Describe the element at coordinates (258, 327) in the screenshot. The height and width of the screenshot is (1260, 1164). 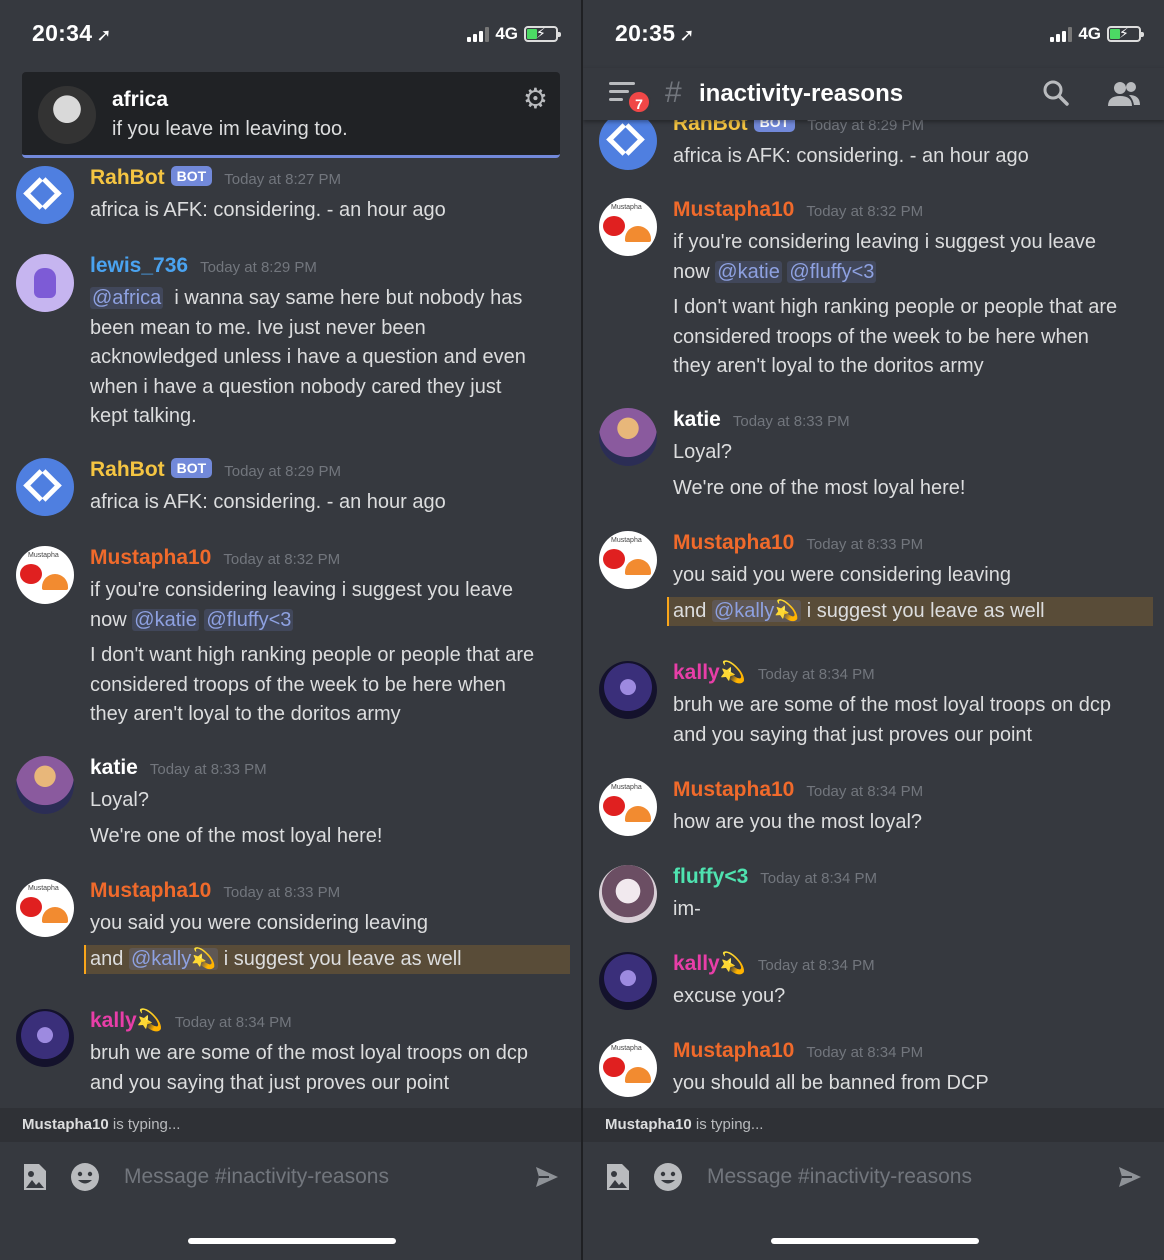
I see `message-text: been mean to me. Ive just never been` at that location.